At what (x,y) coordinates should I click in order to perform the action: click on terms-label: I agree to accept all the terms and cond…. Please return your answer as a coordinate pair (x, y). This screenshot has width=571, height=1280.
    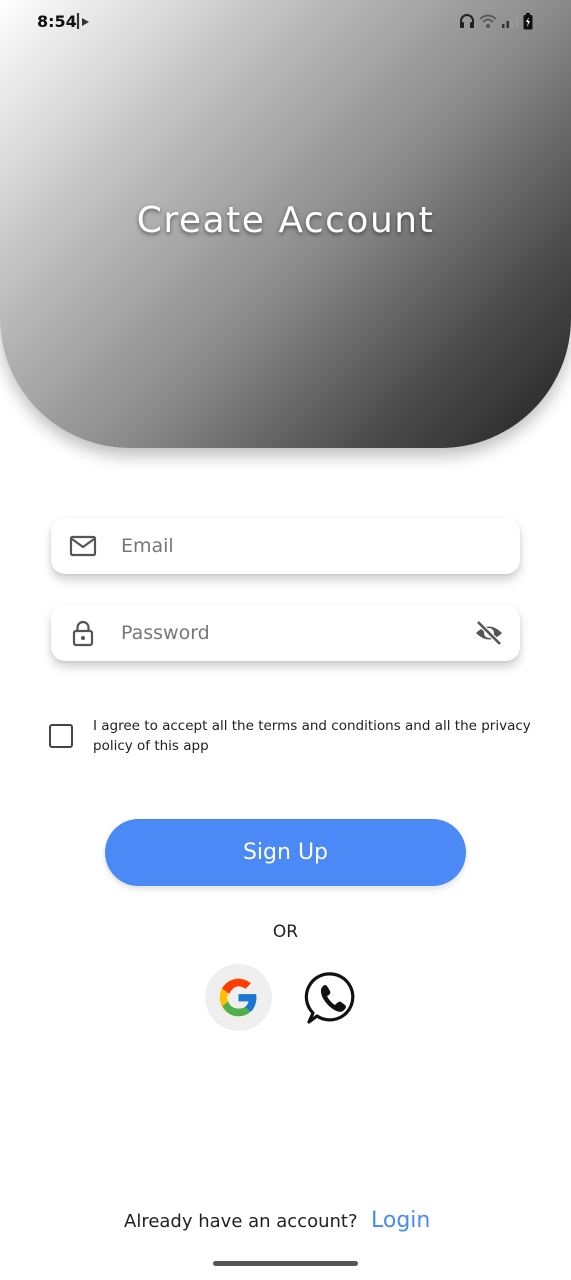
    Looking at the image, I should click on (312, 736).